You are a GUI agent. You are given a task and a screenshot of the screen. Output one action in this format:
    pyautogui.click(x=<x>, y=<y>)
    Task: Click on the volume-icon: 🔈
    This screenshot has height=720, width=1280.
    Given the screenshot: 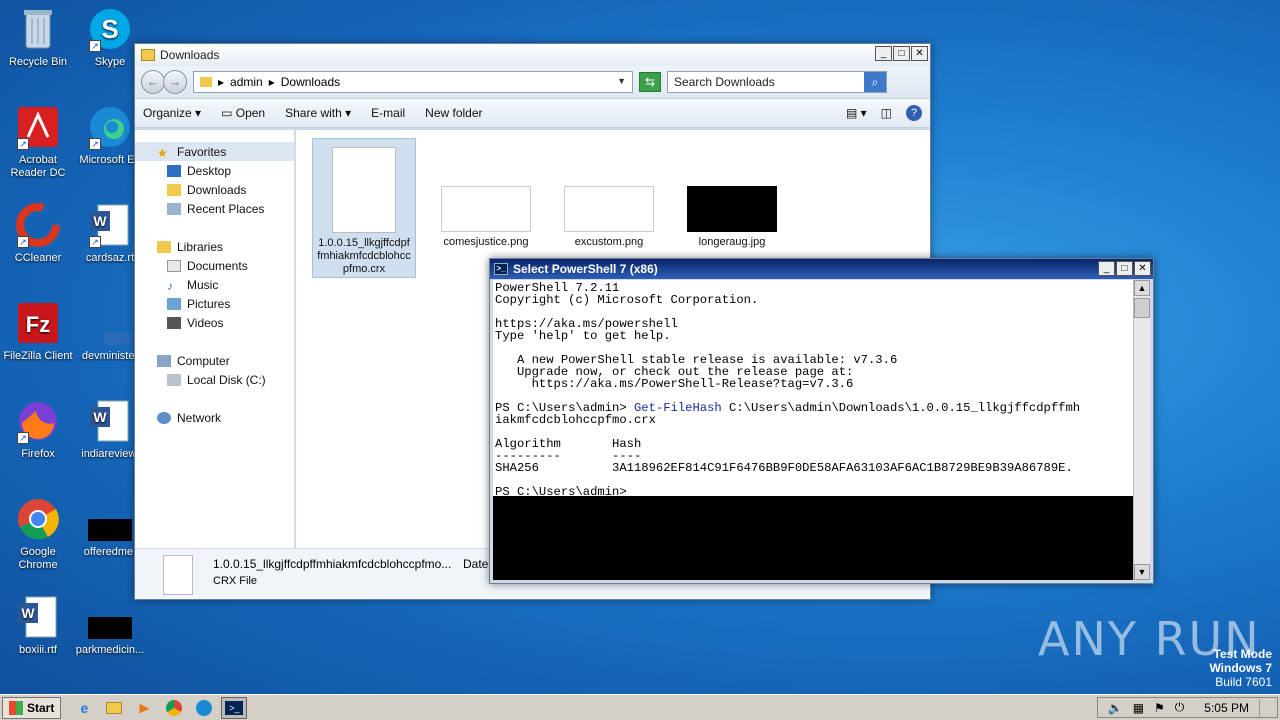 What is the action you would take?
    pyautogui.click(x=1115, y=708)
    